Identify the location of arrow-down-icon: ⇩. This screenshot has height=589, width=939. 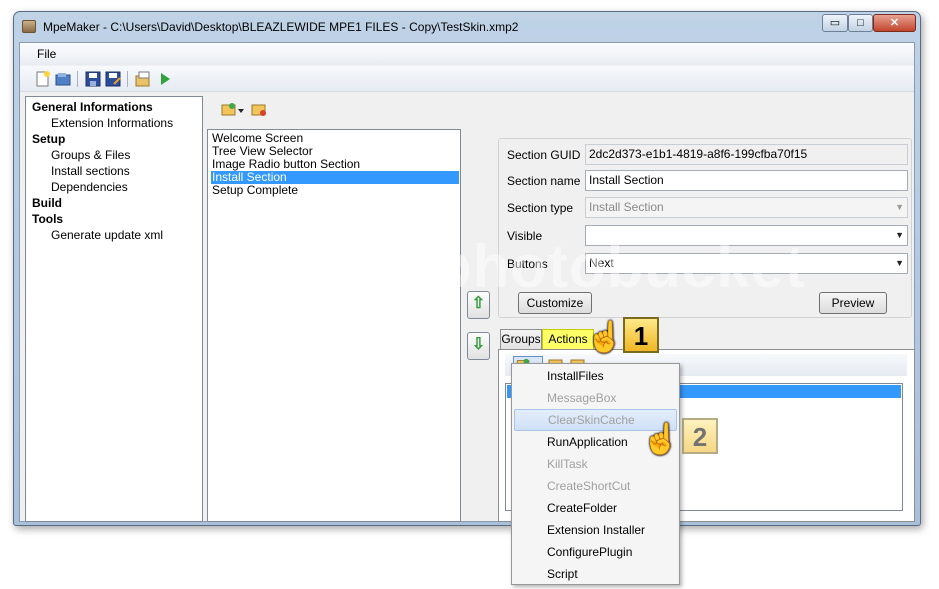
(478, 344).